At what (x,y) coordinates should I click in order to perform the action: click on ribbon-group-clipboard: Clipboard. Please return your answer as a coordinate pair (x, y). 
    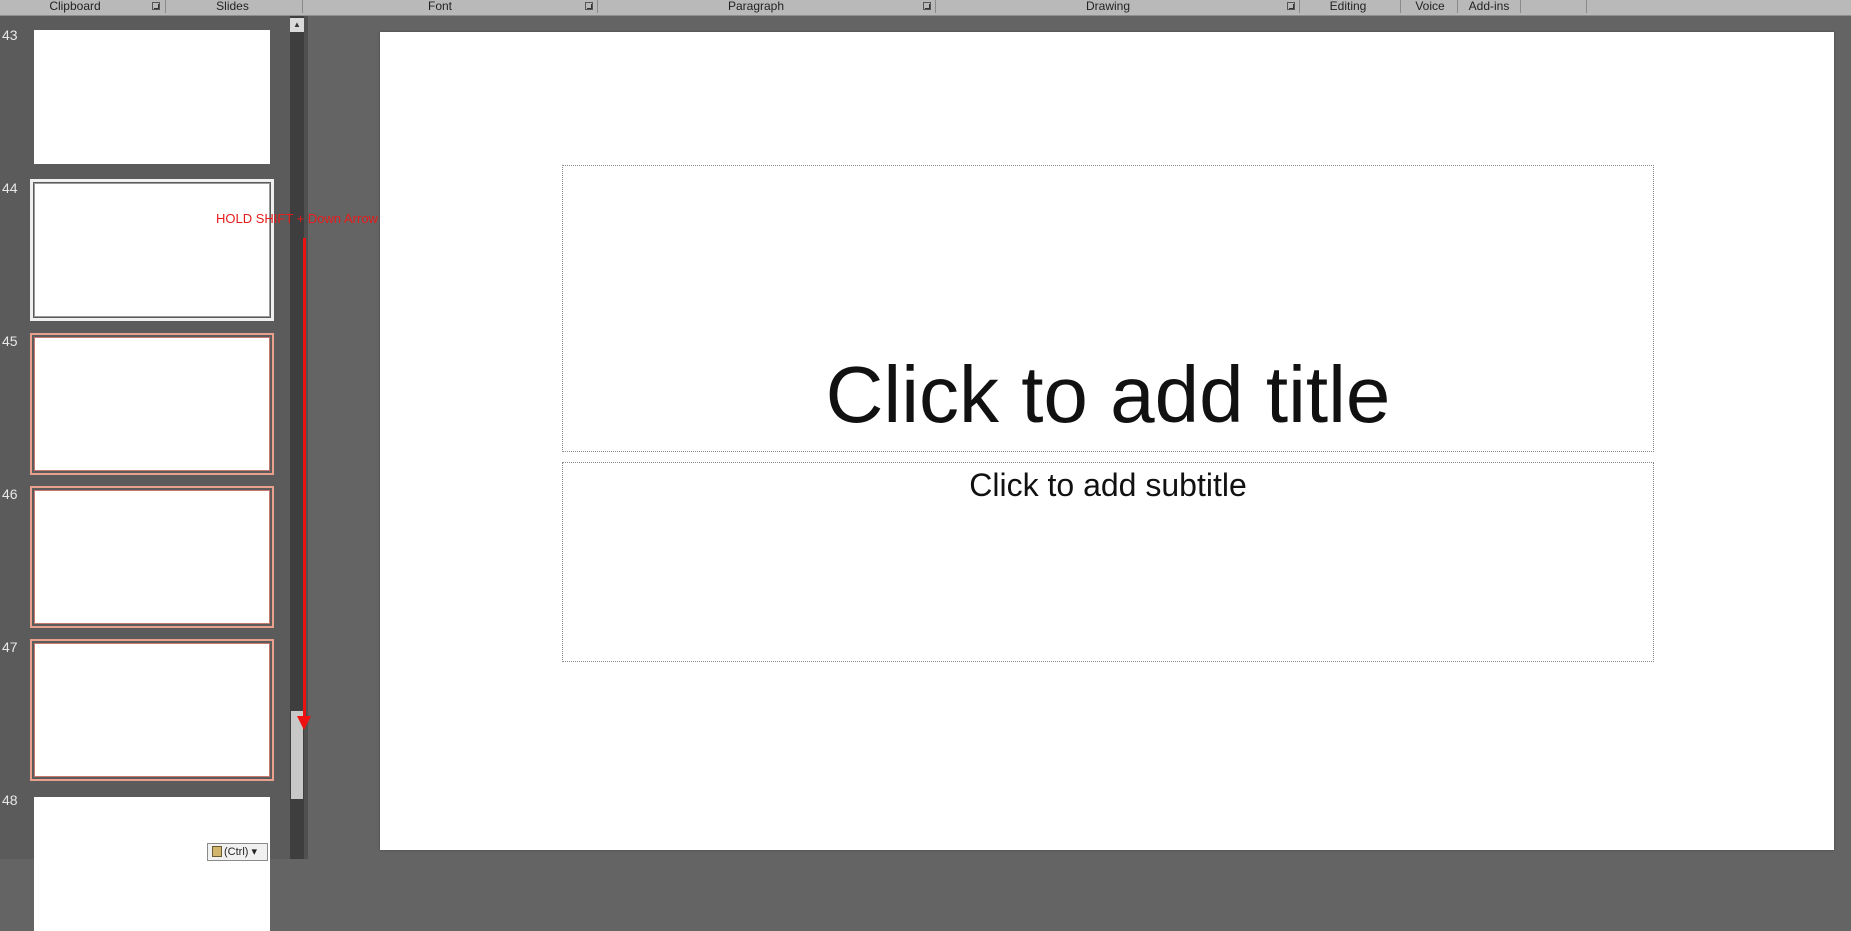
    Looking at the image, I should click on (75, 6).